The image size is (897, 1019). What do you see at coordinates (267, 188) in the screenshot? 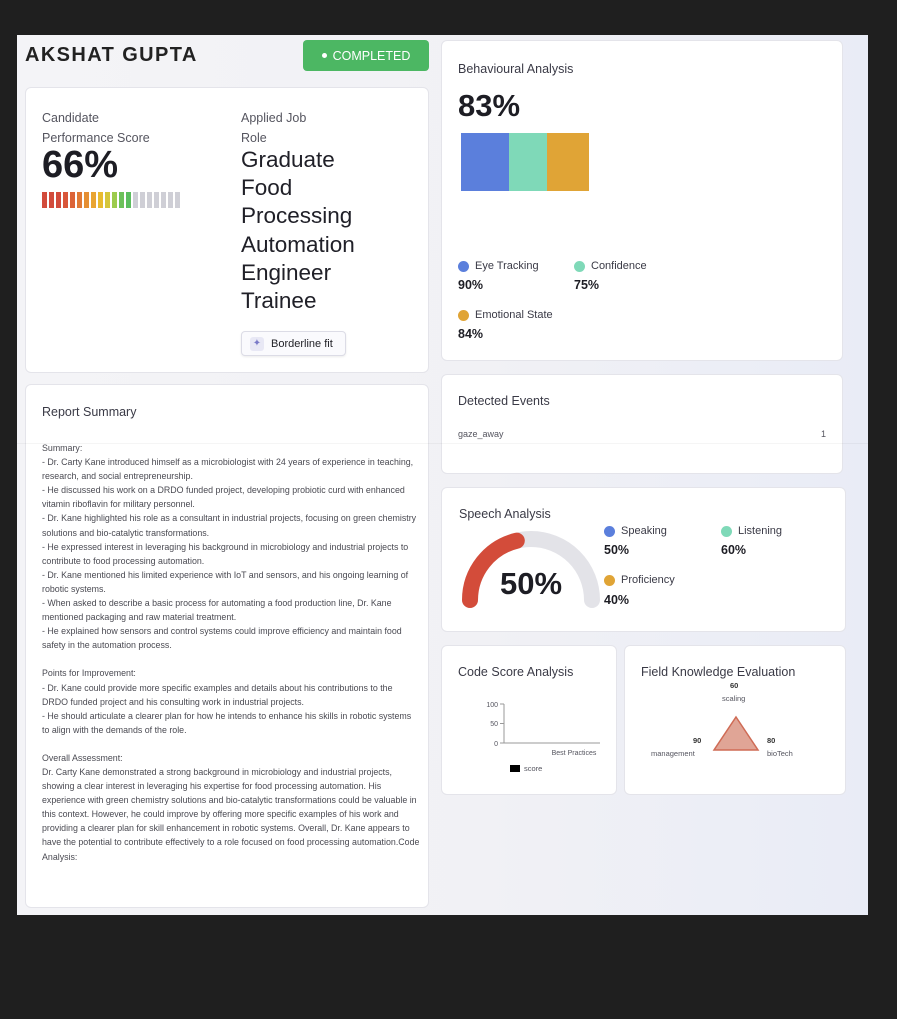
I see `role-line: Food` at bounding box center [267, 188].